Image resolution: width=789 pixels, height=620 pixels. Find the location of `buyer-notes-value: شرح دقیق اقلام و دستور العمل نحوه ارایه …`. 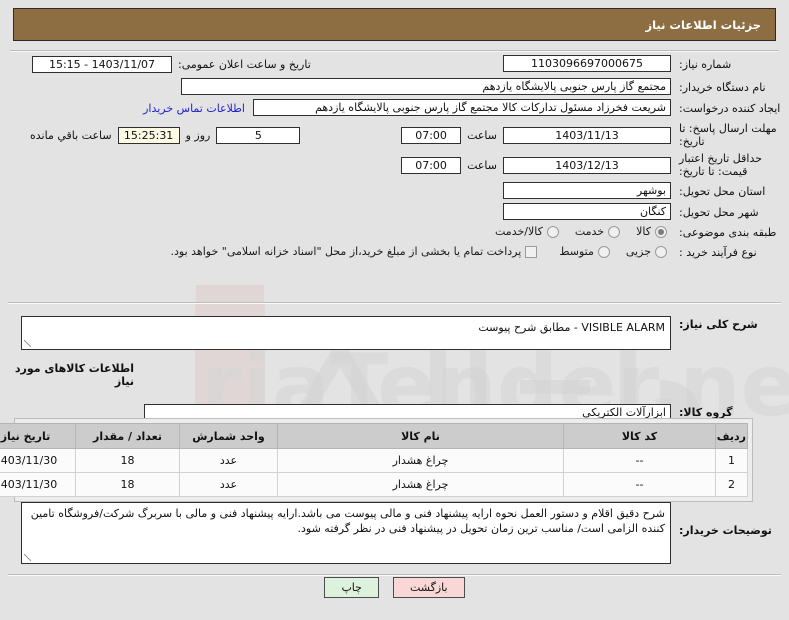

buyer-notes-value: شرح دقیق اقلام و دستور العمل نحوه ارایه … is located at coordinates (346, 533).